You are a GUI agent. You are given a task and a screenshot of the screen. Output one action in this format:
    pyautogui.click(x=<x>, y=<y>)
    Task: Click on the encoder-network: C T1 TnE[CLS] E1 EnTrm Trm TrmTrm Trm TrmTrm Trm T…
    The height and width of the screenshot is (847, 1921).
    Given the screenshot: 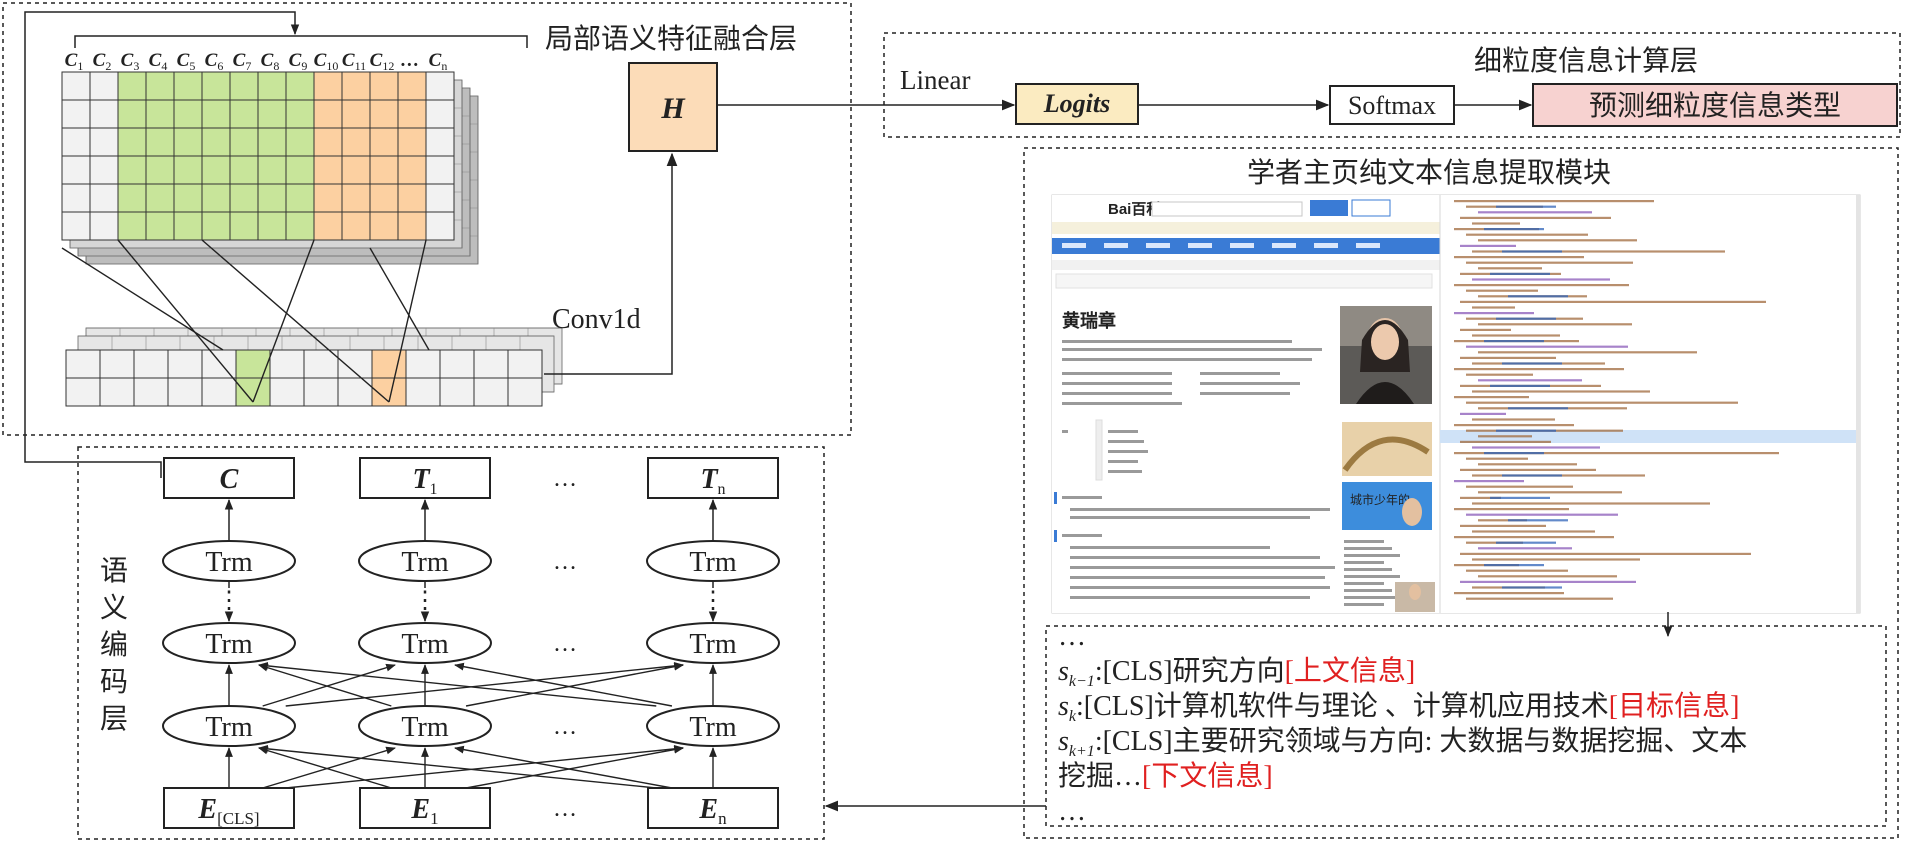 What is the action you would take?
    pyautogui.click(x=471, y=643)
    